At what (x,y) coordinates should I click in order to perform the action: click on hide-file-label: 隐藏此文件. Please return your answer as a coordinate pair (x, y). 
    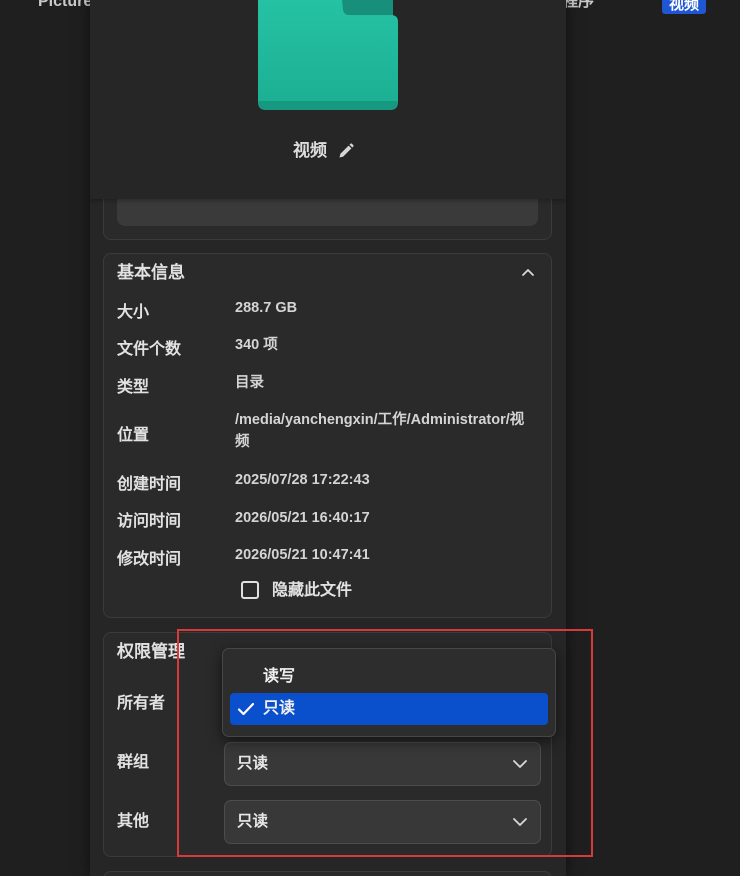
    Looking at the image, I should click on (312, 591).